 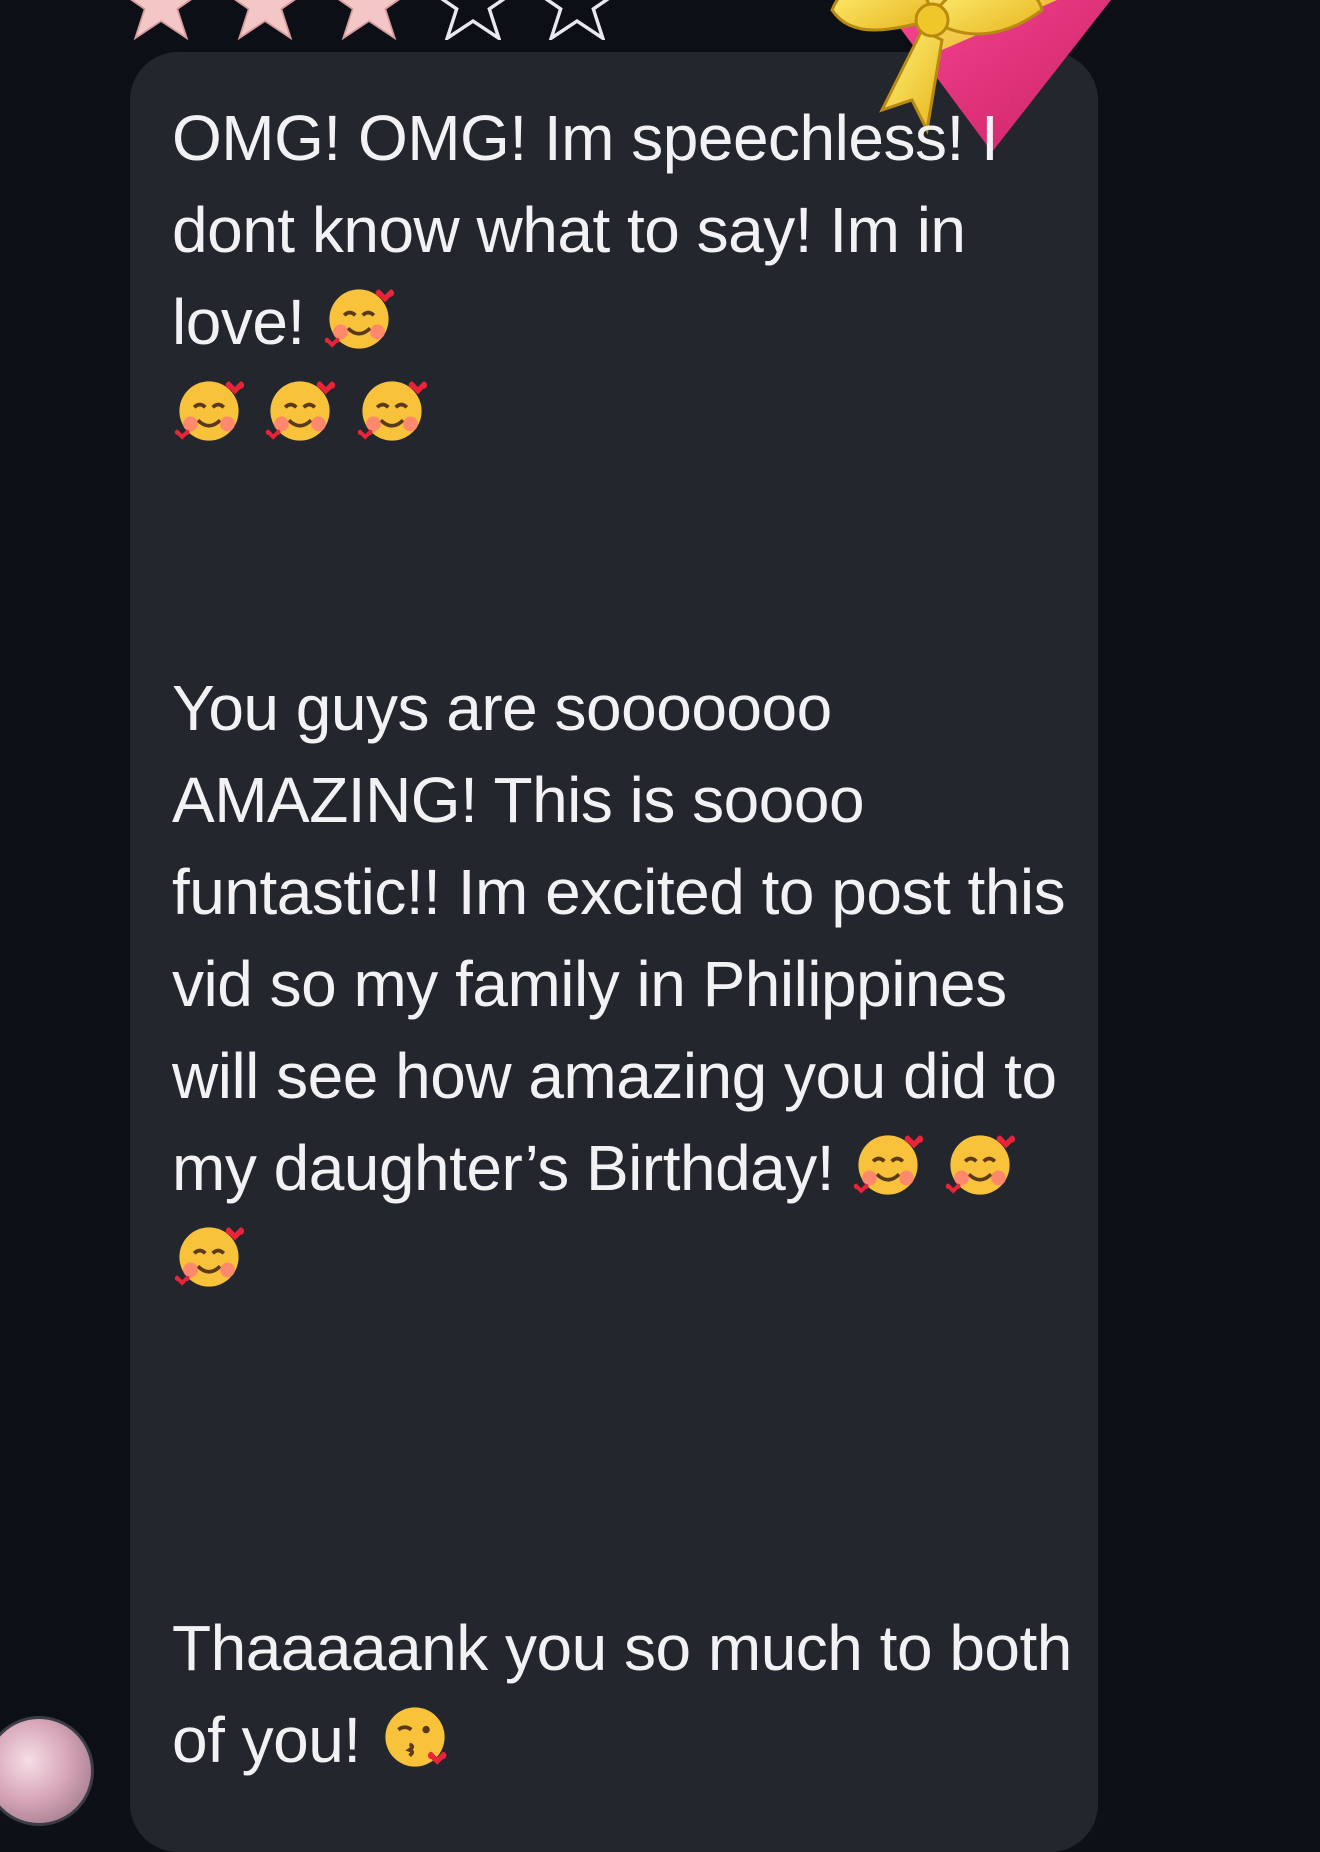 I want to click on avatar, so click(x=47, y=1771).